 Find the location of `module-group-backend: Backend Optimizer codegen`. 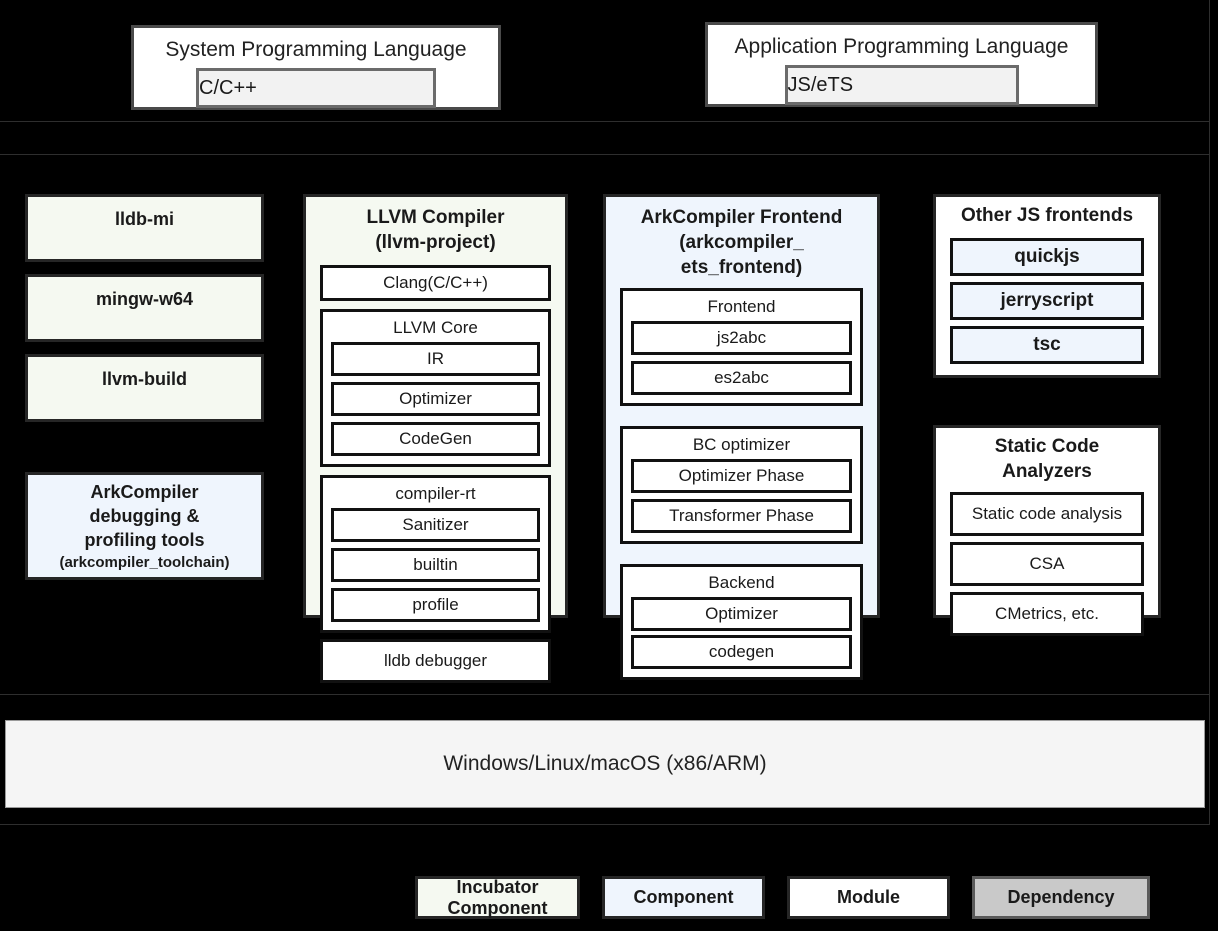

module-group-backend: Backend Optimizer codegen is located at coordinates (741, 622).